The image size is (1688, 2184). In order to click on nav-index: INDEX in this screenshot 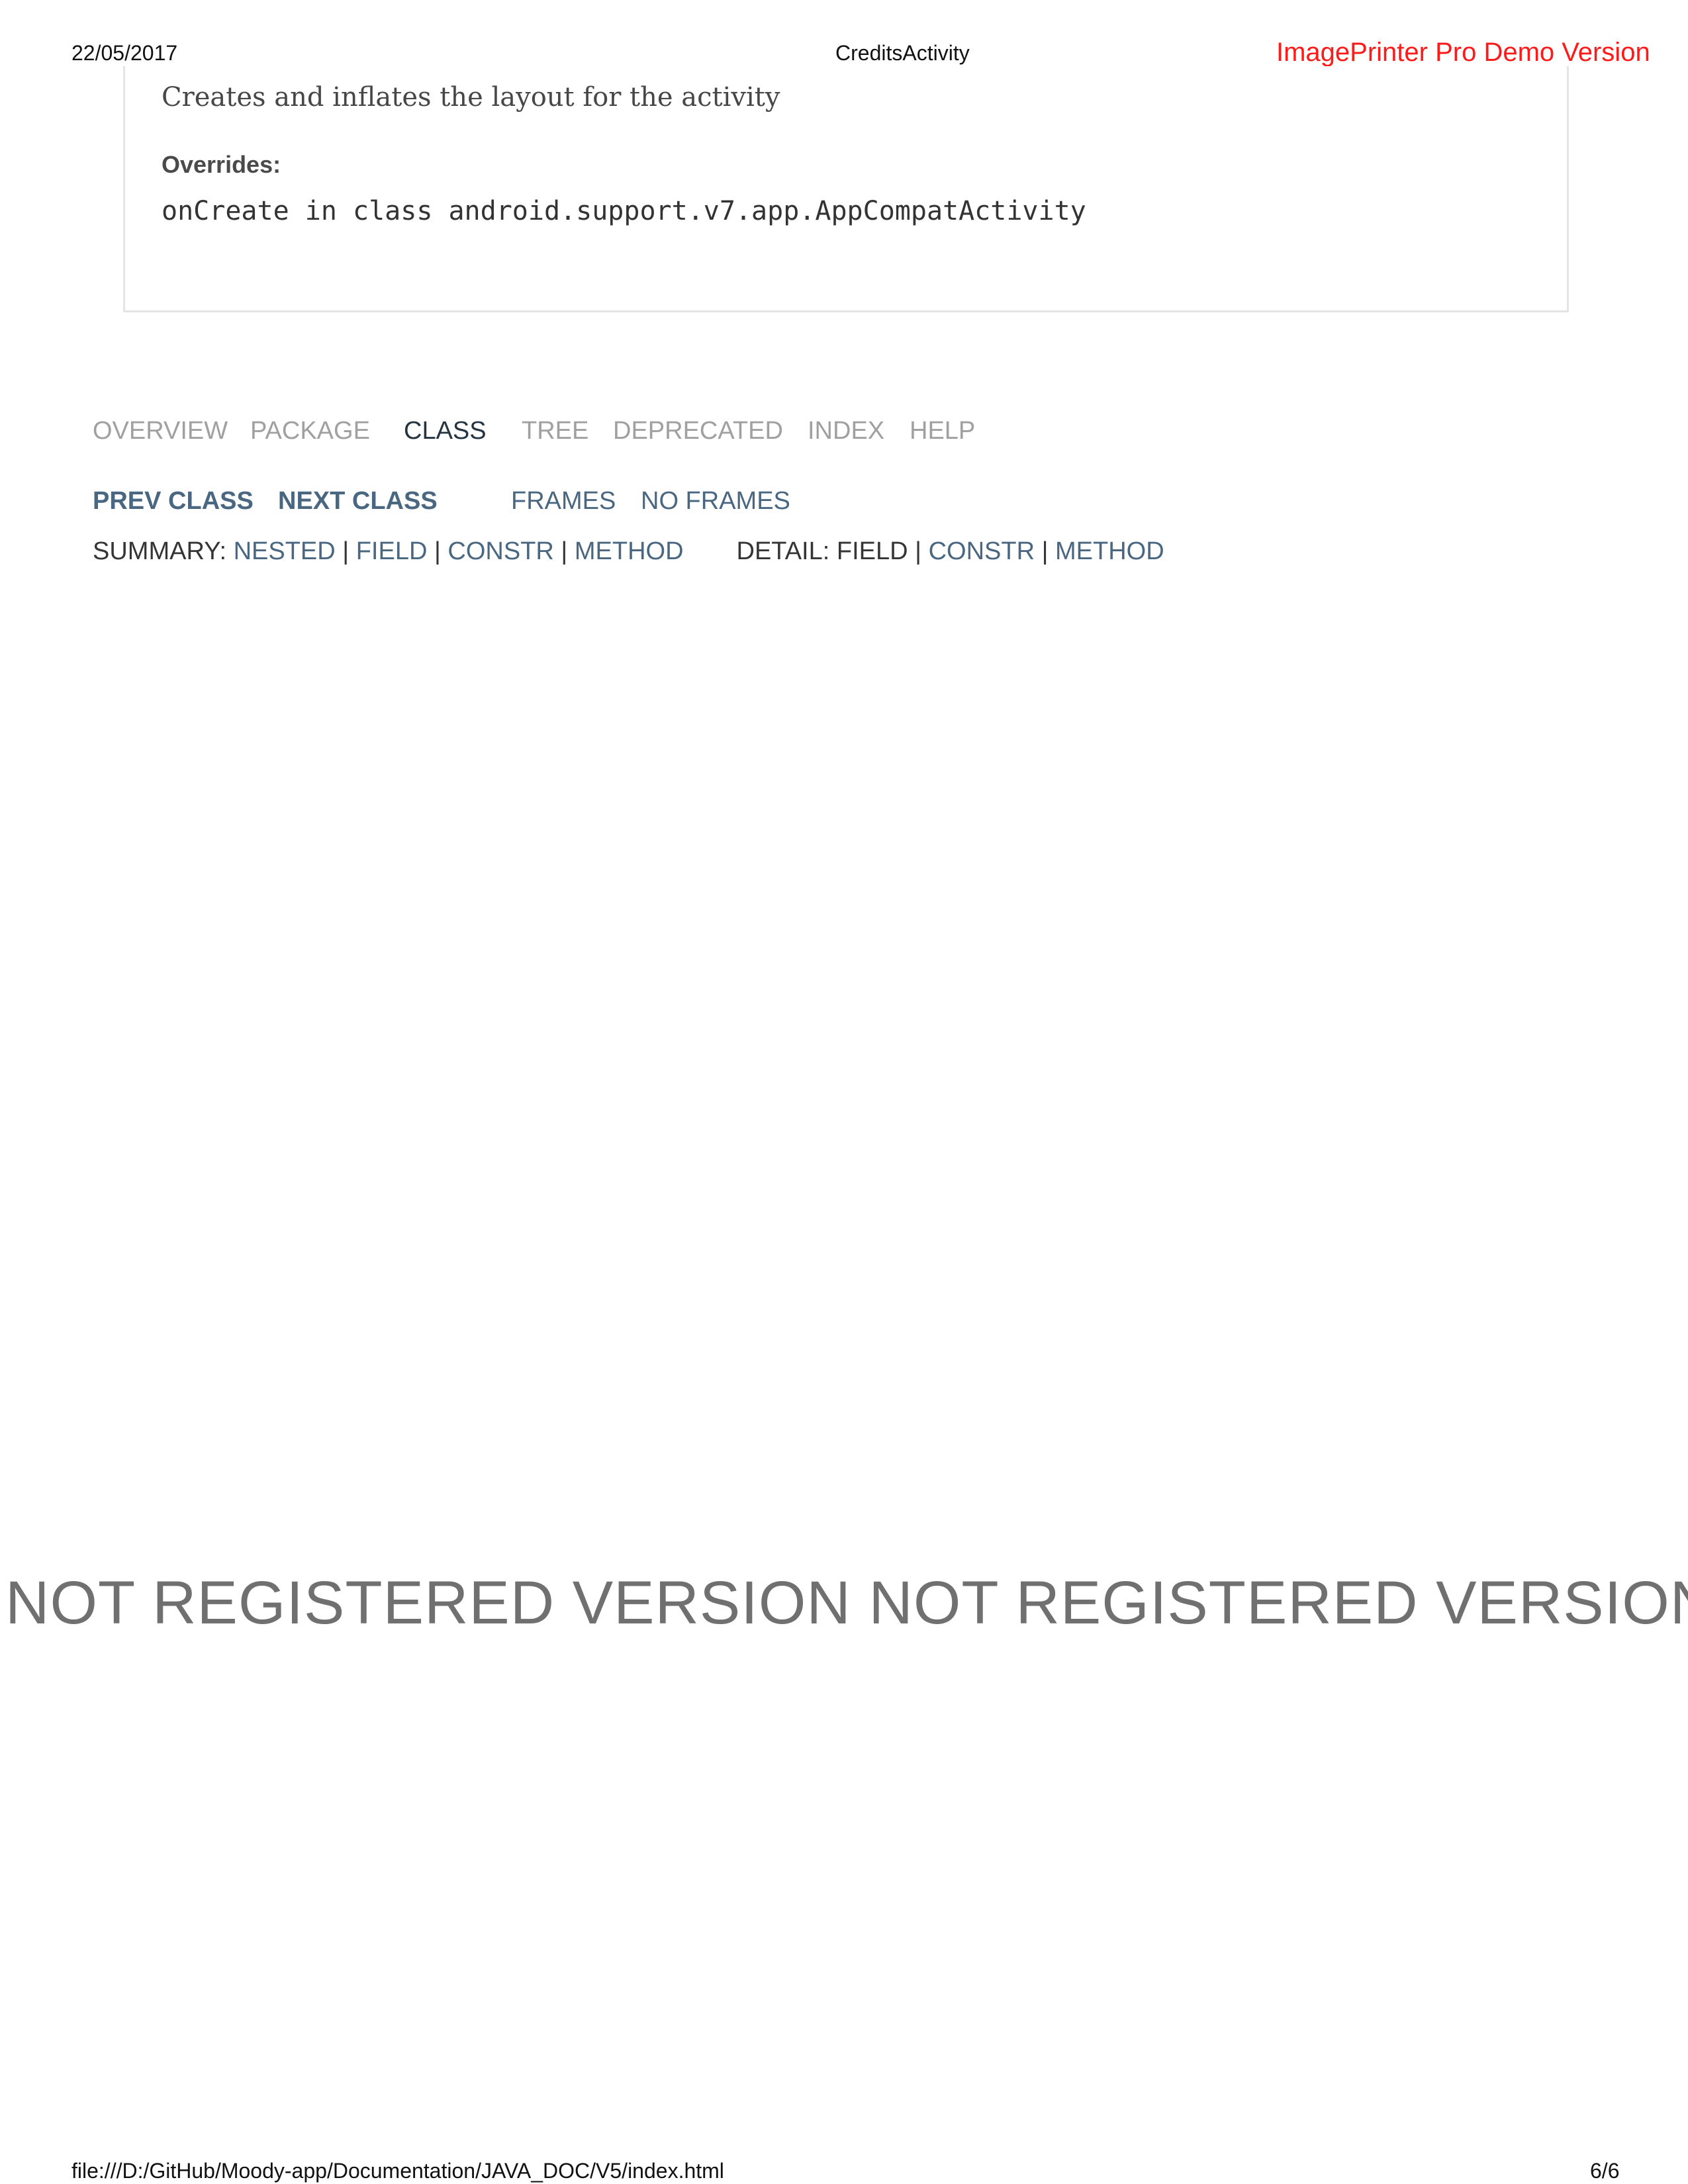, I will do `click(846, 431)`.